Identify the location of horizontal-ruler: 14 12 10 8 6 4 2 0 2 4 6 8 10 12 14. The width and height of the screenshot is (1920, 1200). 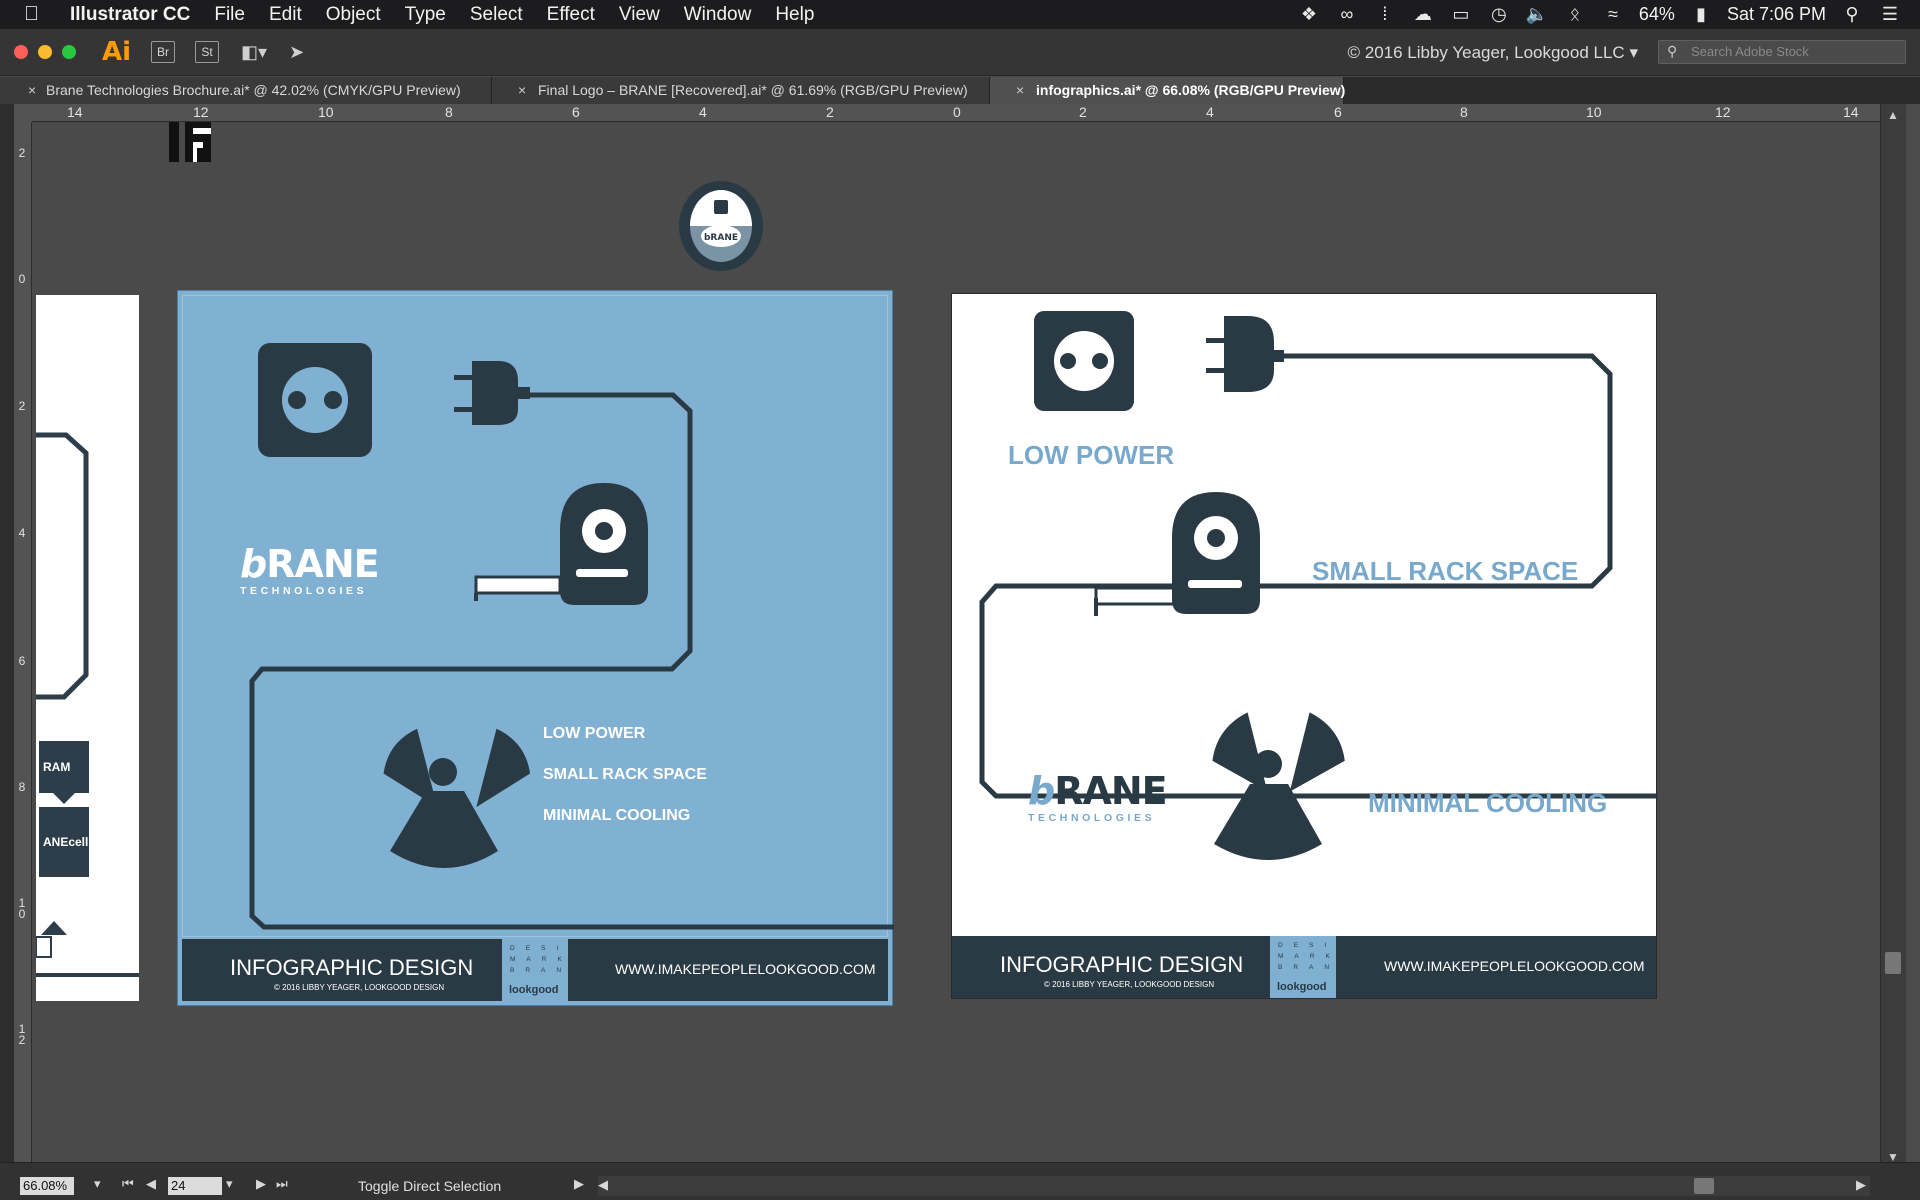
(947, 113).